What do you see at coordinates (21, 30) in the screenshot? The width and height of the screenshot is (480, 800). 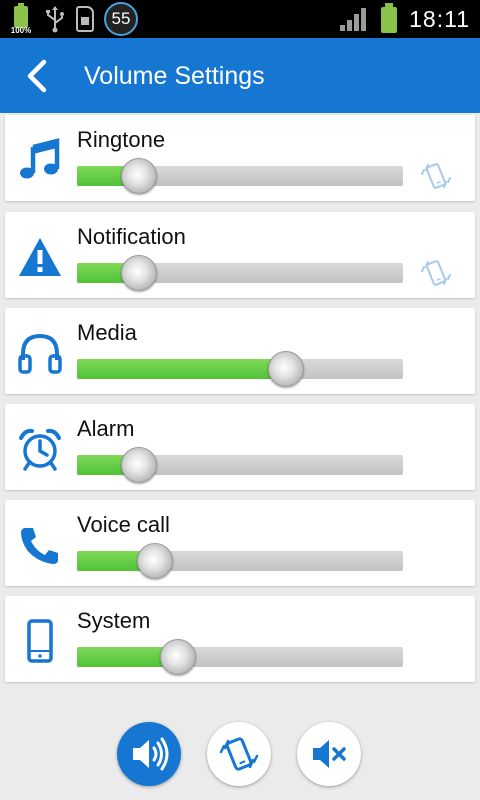 I see `battery-percent: 100%` at bounding box center [21, 30].